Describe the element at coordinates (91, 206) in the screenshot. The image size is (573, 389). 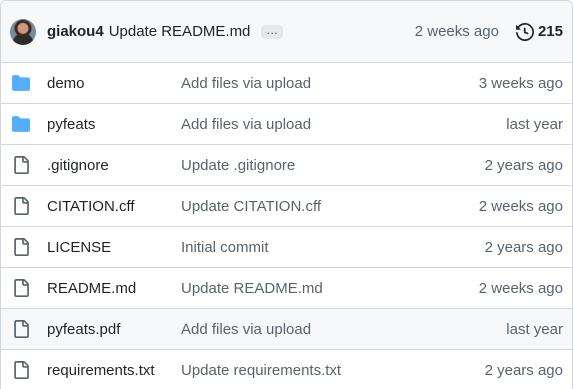
I see `file-name-link: CITATION.cff` at that location.